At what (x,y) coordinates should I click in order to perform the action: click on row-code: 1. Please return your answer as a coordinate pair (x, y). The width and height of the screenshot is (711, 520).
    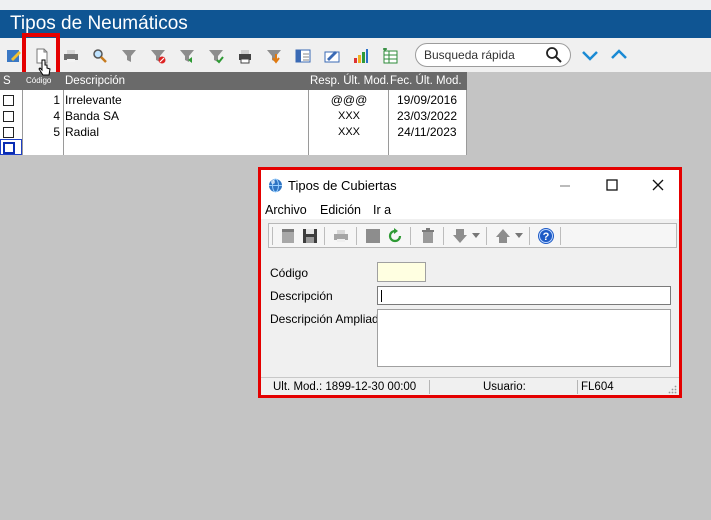
    Looking at the image, I should click on (56, 100).